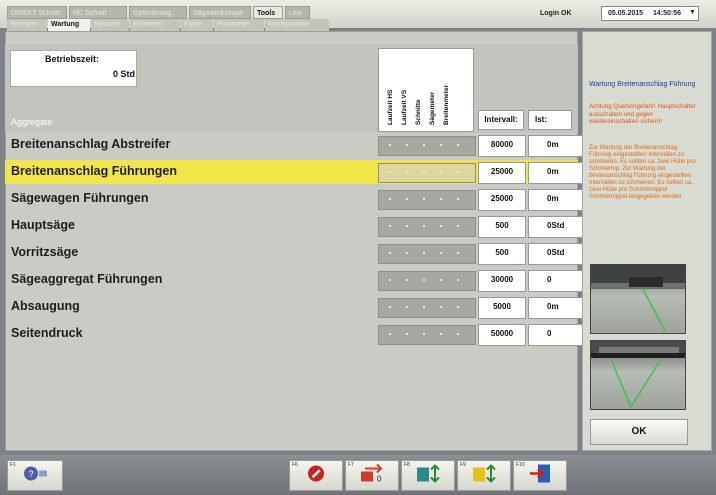 This screenshot has width=716, height=495. What do you see at coordinates (298, 280) in the screenshot?
I see `table-row: Sägeaggregat Führungen 30000 0` at bounding box center [298, 280].